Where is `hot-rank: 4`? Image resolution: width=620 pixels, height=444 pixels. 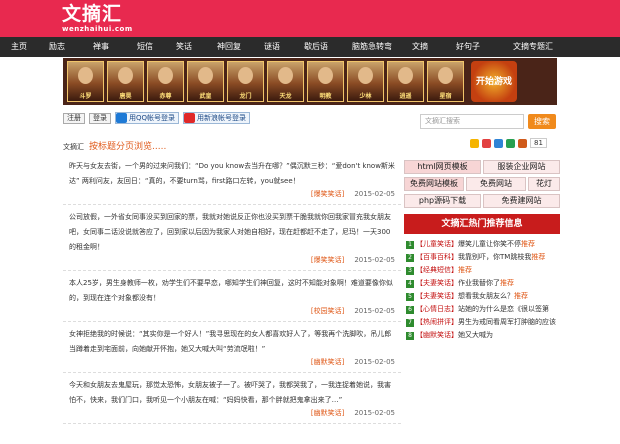
hot-rank: 4 is located at coordinates (410, 284).